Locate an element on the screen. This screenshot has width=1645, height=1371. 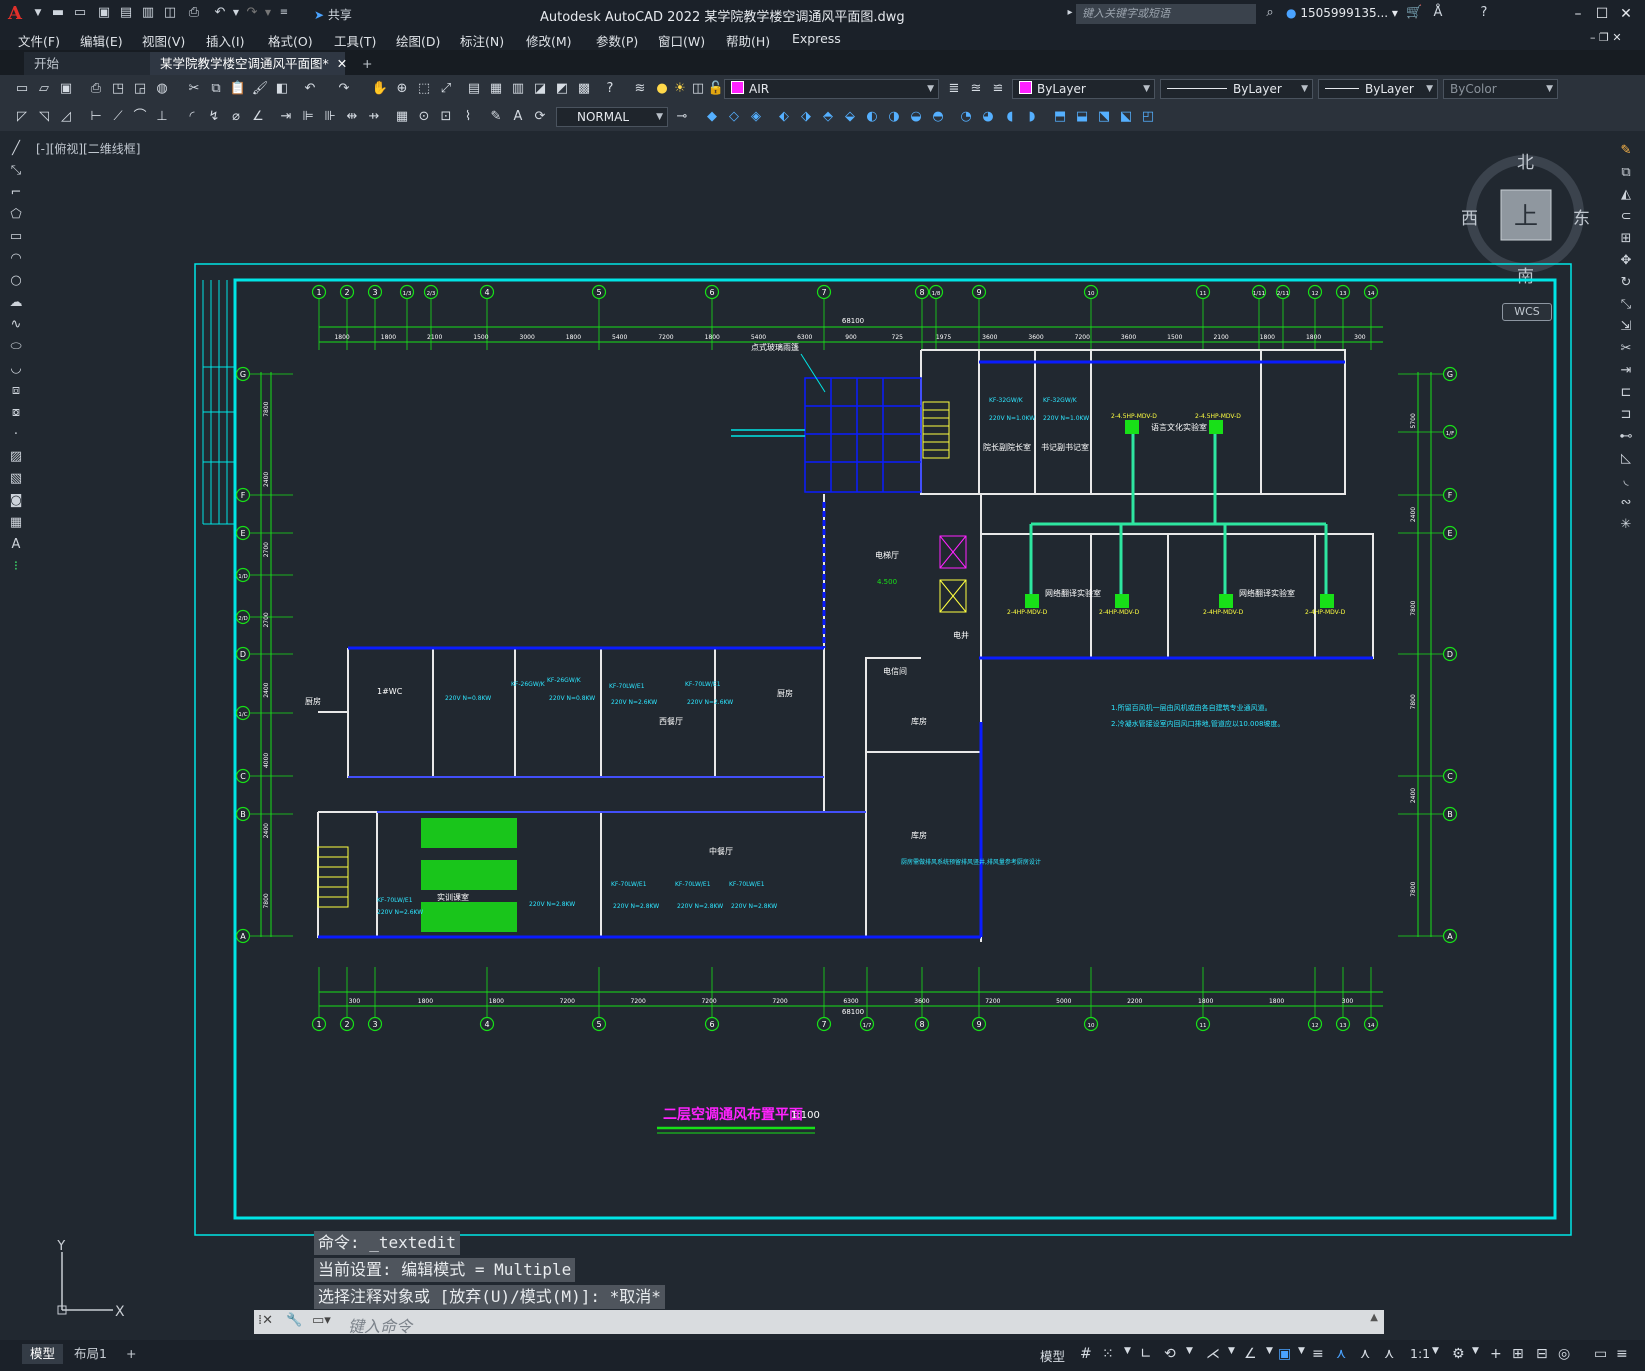
menu-draw: 绘图(D) is located at coordinates (418, 40).